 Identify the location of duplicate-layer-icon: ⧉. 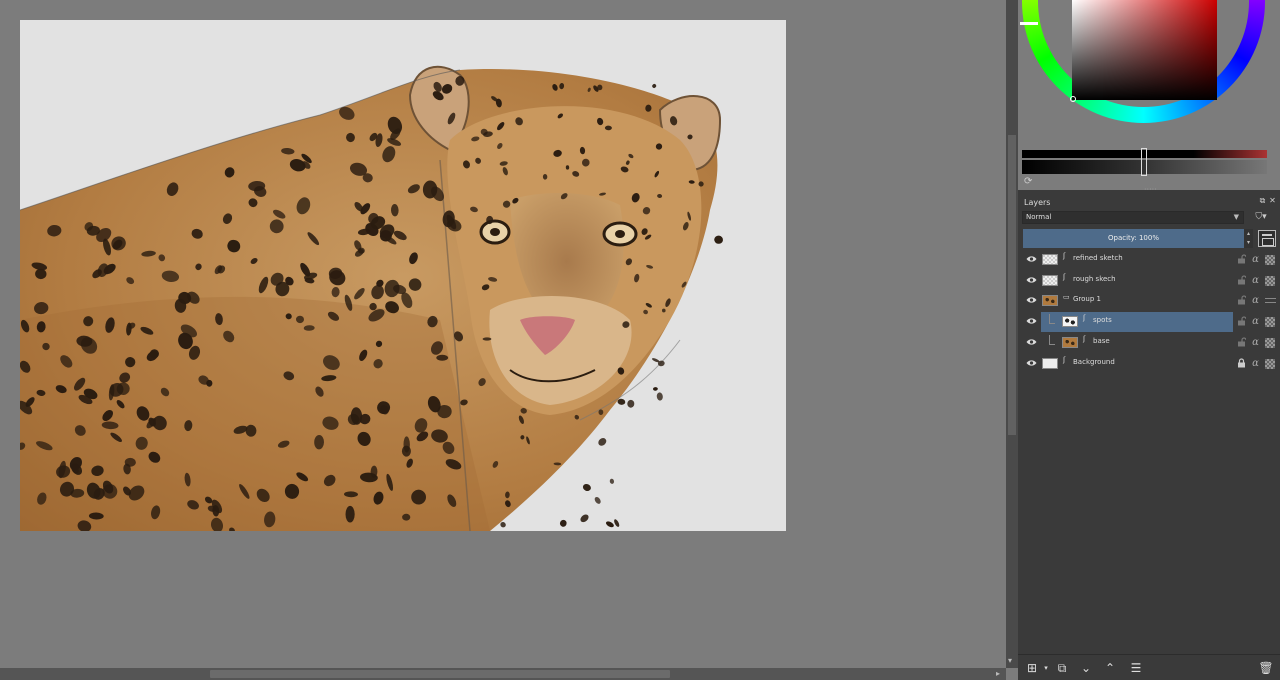
(1062, 668).